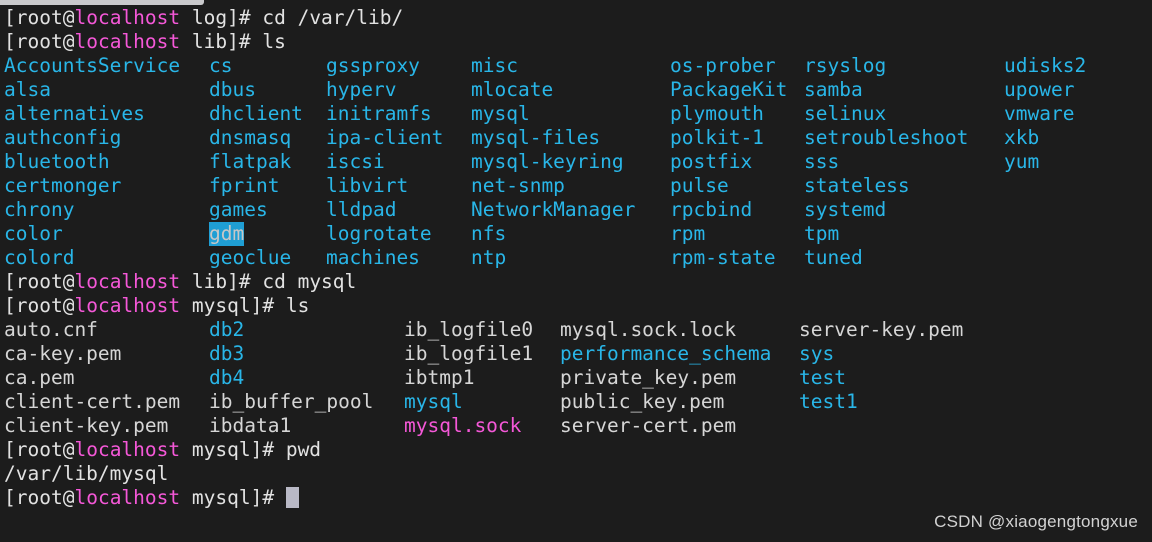  What do you see at coordinates (39, 210) in the screenshot?
I see `listing-directory-entry: chrony` at bounding box center [39, 210].